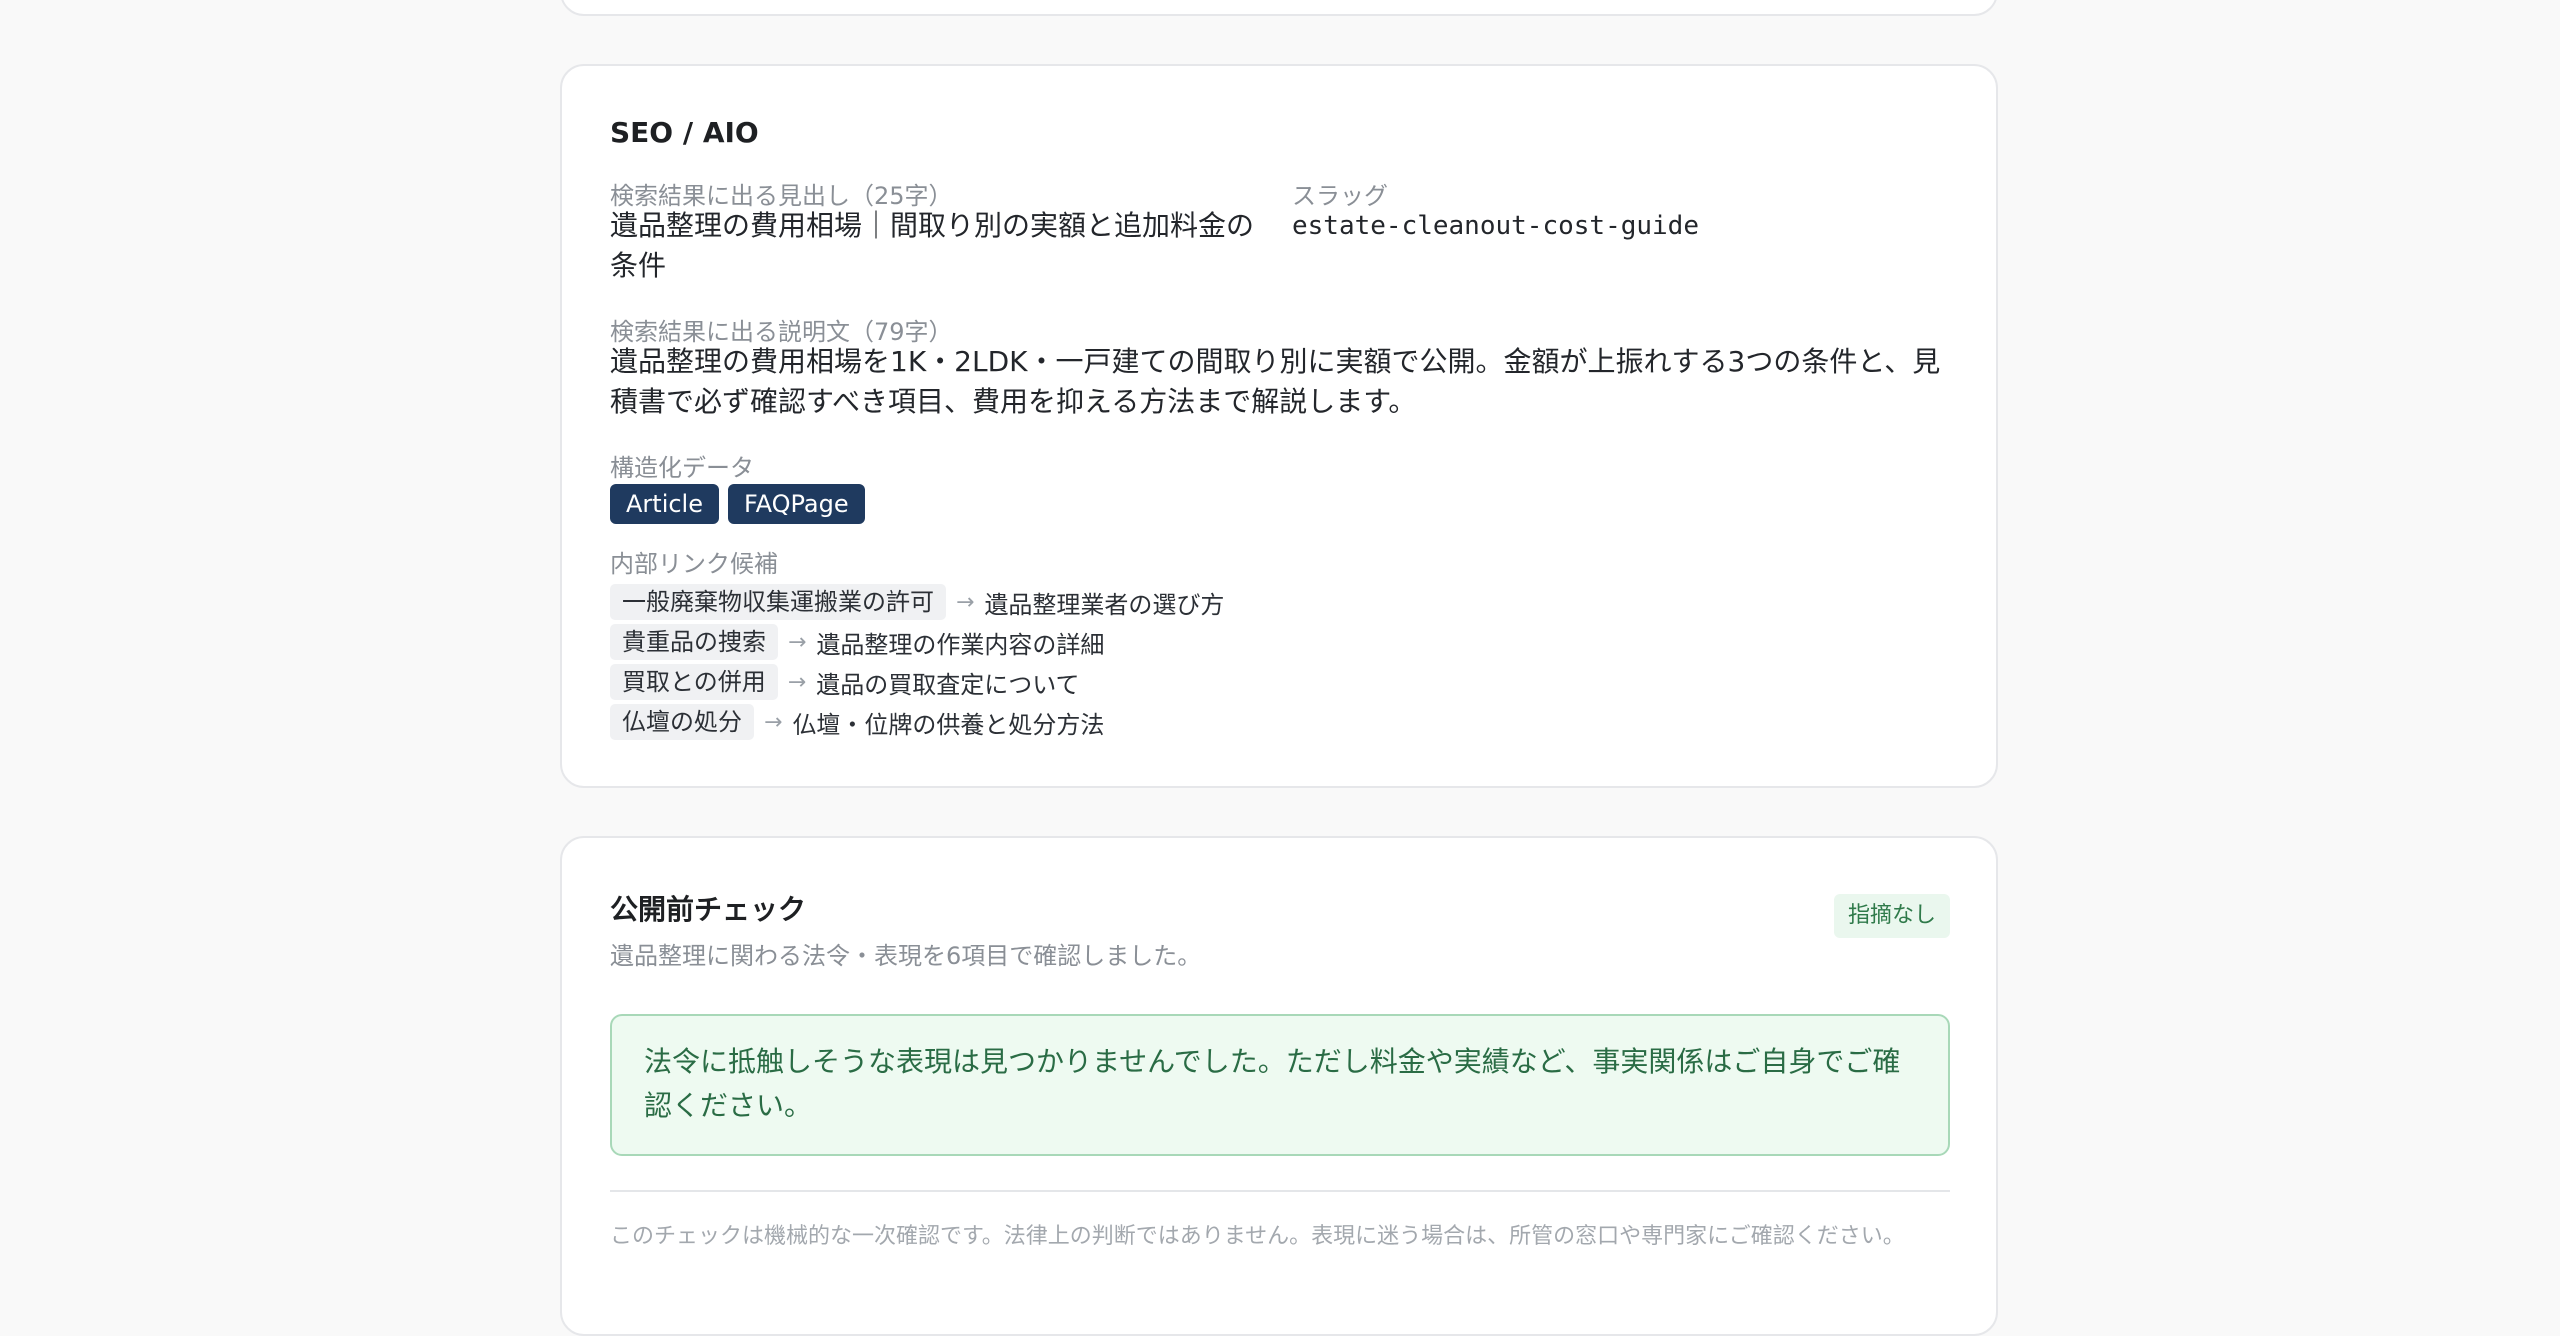 The width and height of the screenshot is (2560, 1336). I want to click on structured-data-label: 構造化データ, so click(682, 468).